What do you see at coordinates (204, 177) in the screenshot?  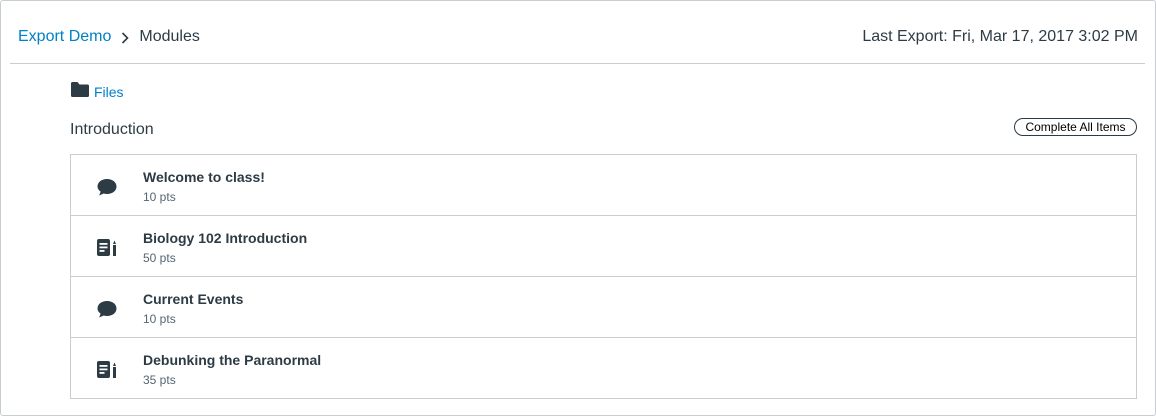 I see `module-item-title: Welcome to class!` at bounding box center [204, 177].